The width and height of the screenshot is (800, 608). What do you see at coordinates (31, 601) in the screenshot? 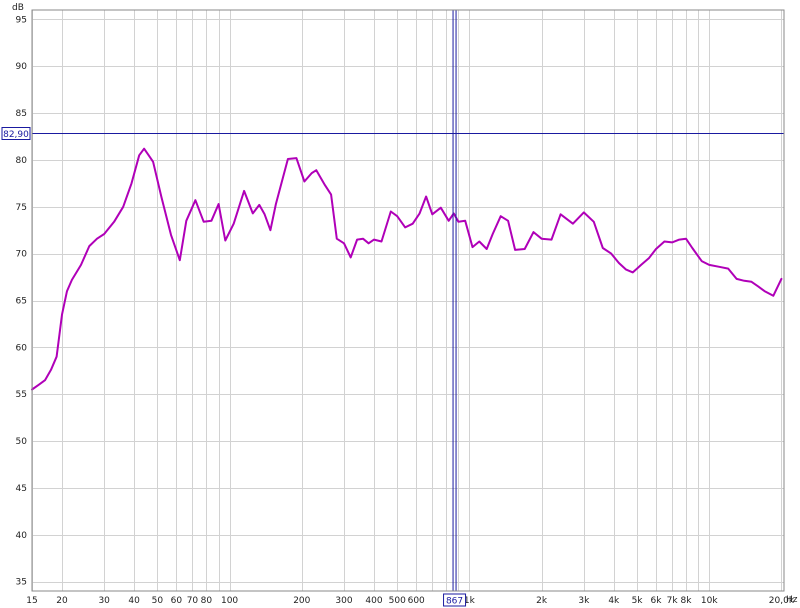
I see `x-tick-label: 15` at bounding box center [31, 601].